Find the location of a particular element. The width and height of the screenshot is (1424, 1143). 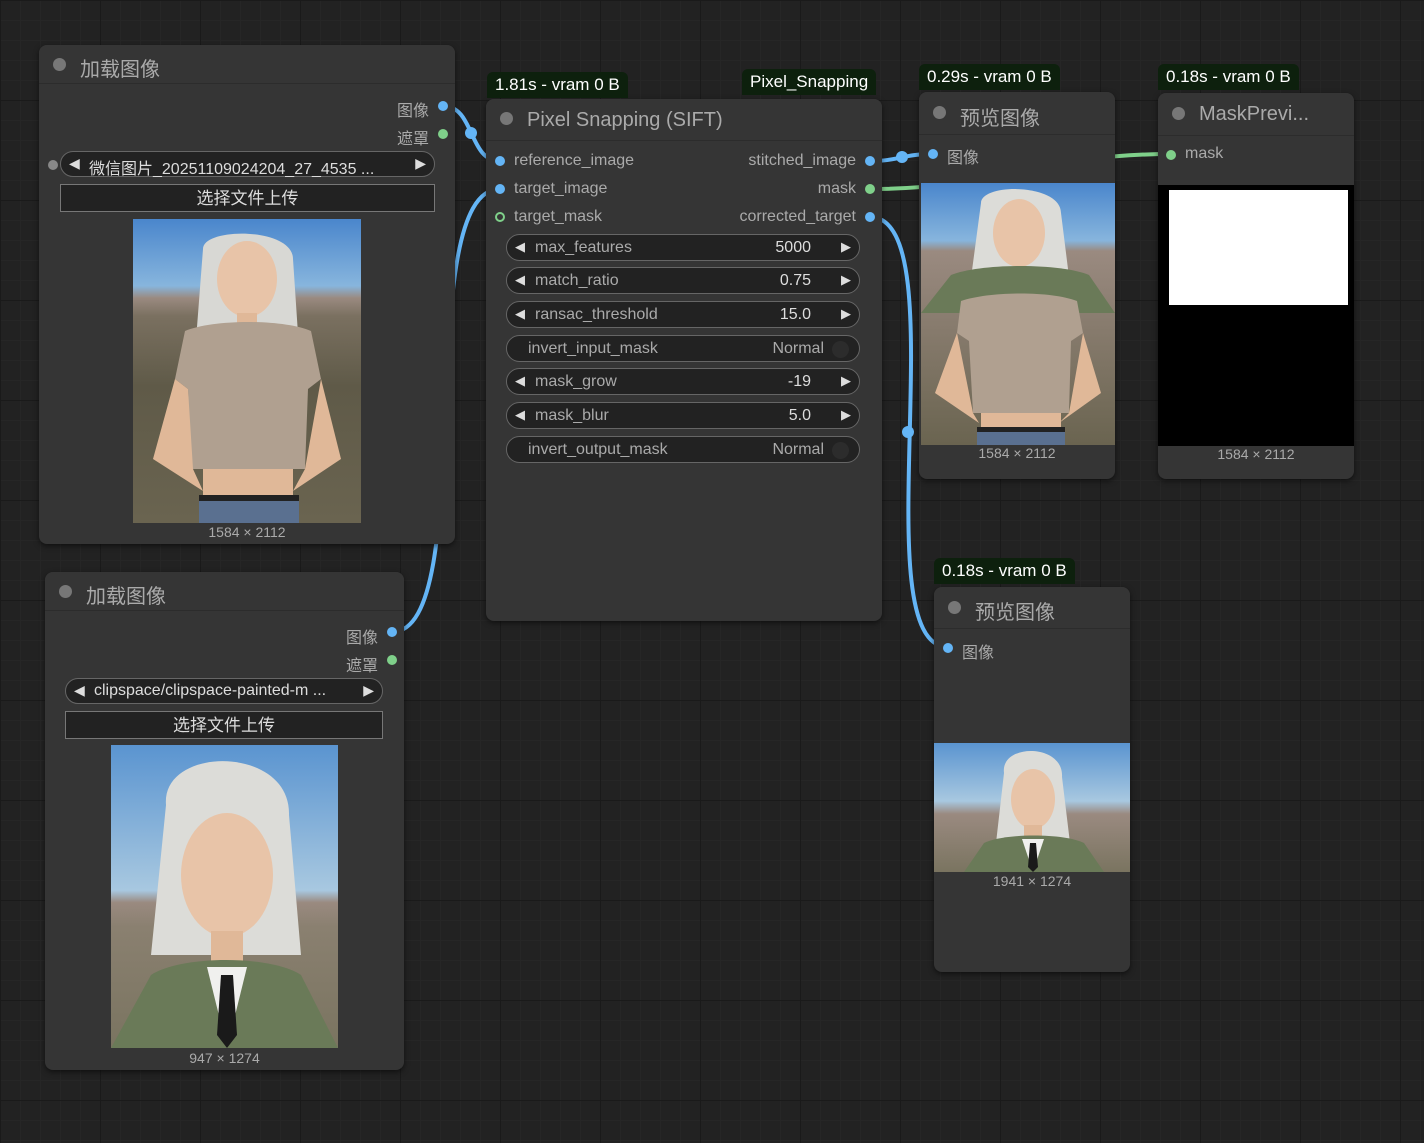

output-stitched-image-slot is located at coordinates (870, 161).